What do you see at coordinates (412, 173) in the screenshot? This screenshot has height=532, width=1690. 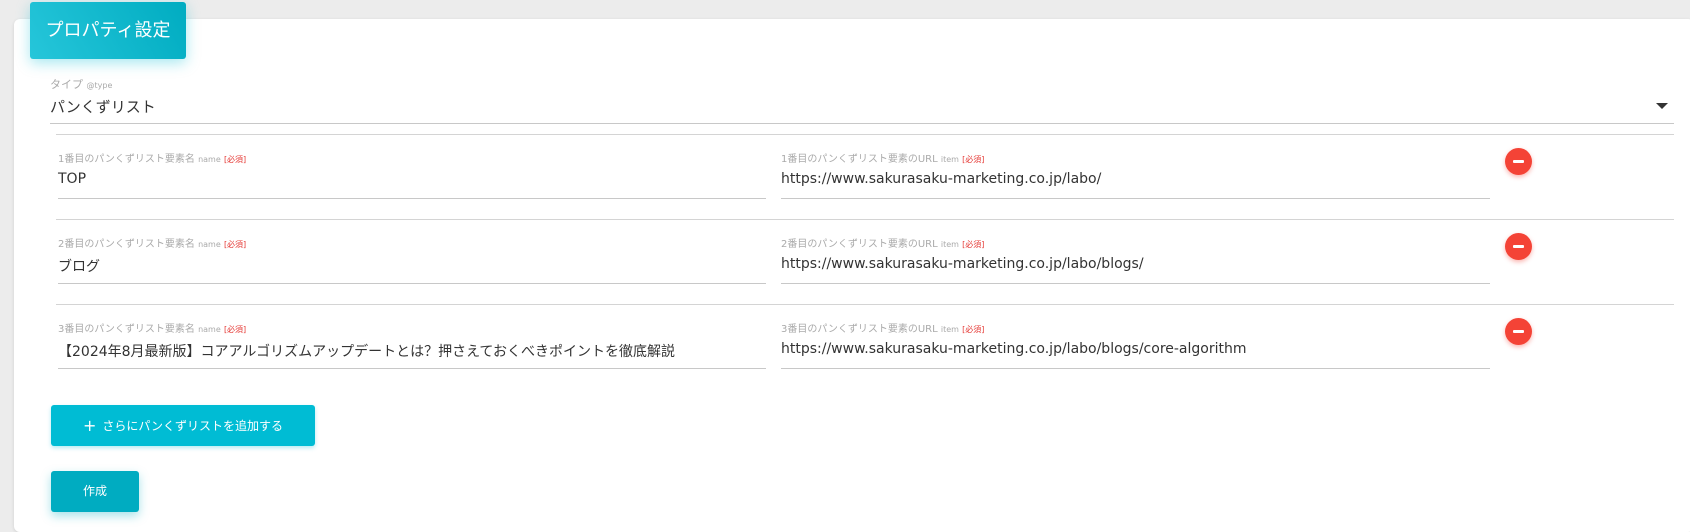 I see `breadcrumb-name-input: 1番目のパンくずリスト要素名 name [必須] TOP` at bounding box center [412, 173].